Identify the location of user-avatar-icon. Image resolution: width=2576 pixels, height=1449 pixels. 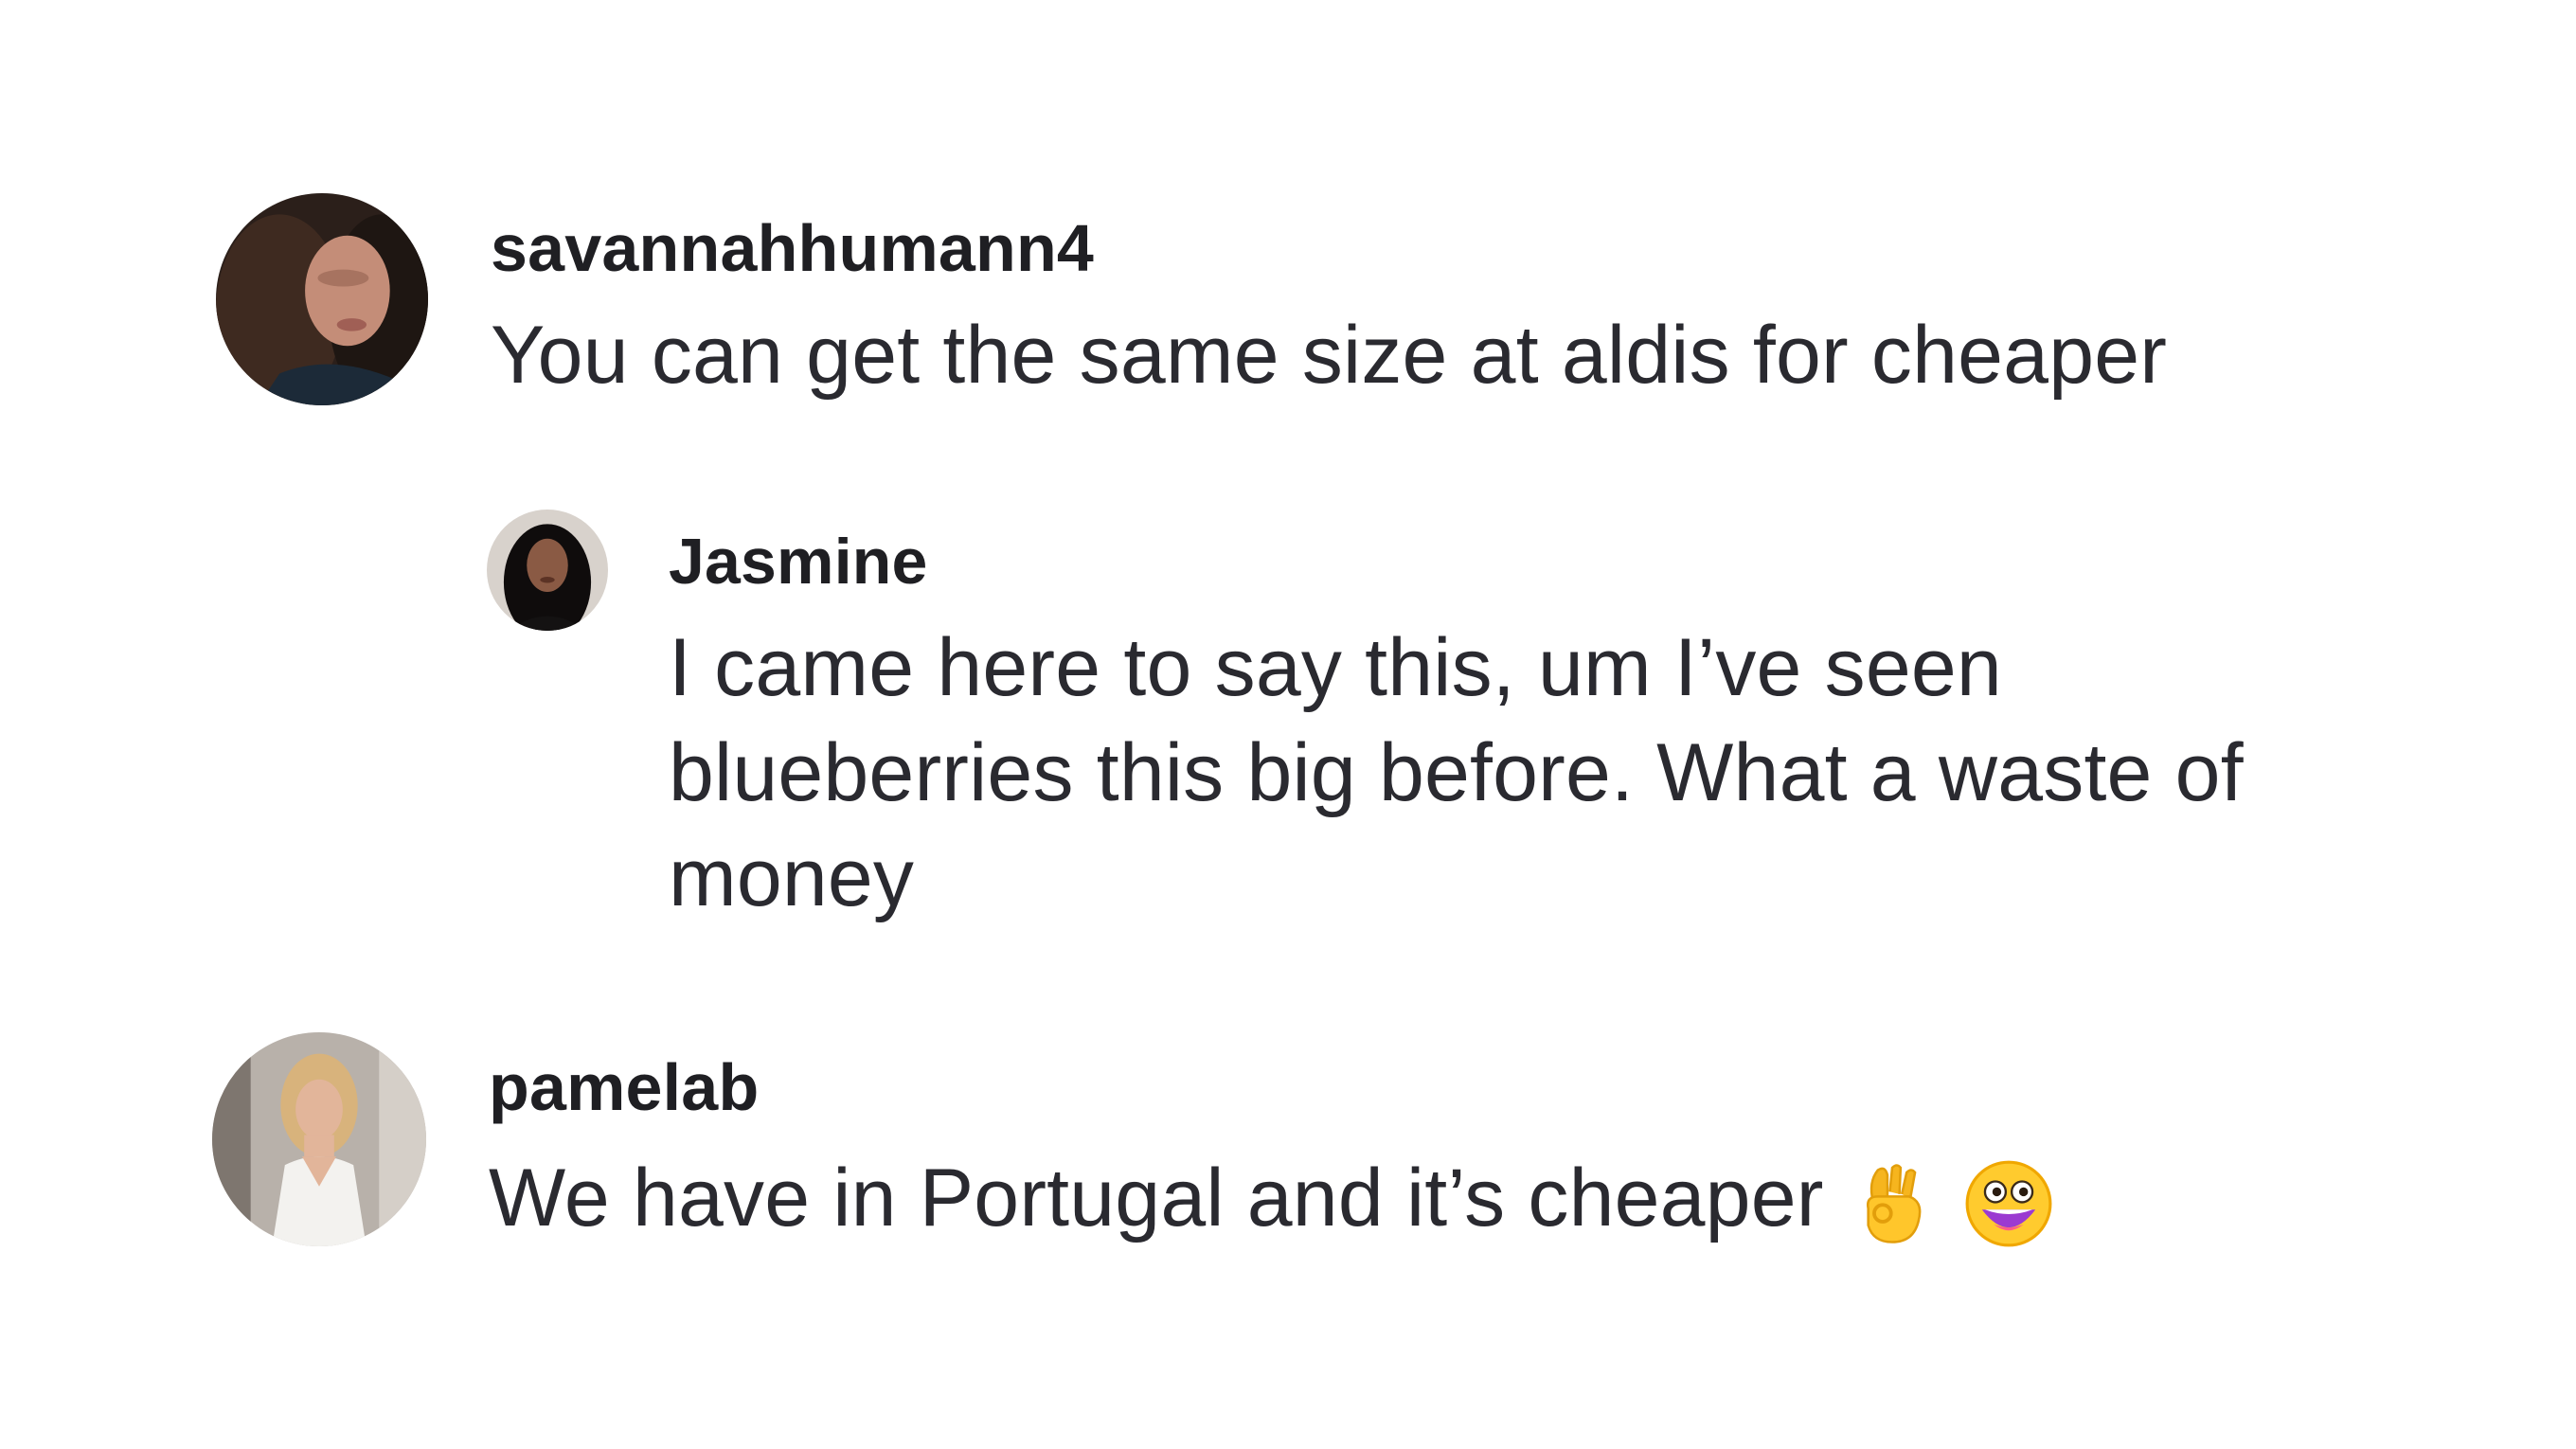
(319, 1139).